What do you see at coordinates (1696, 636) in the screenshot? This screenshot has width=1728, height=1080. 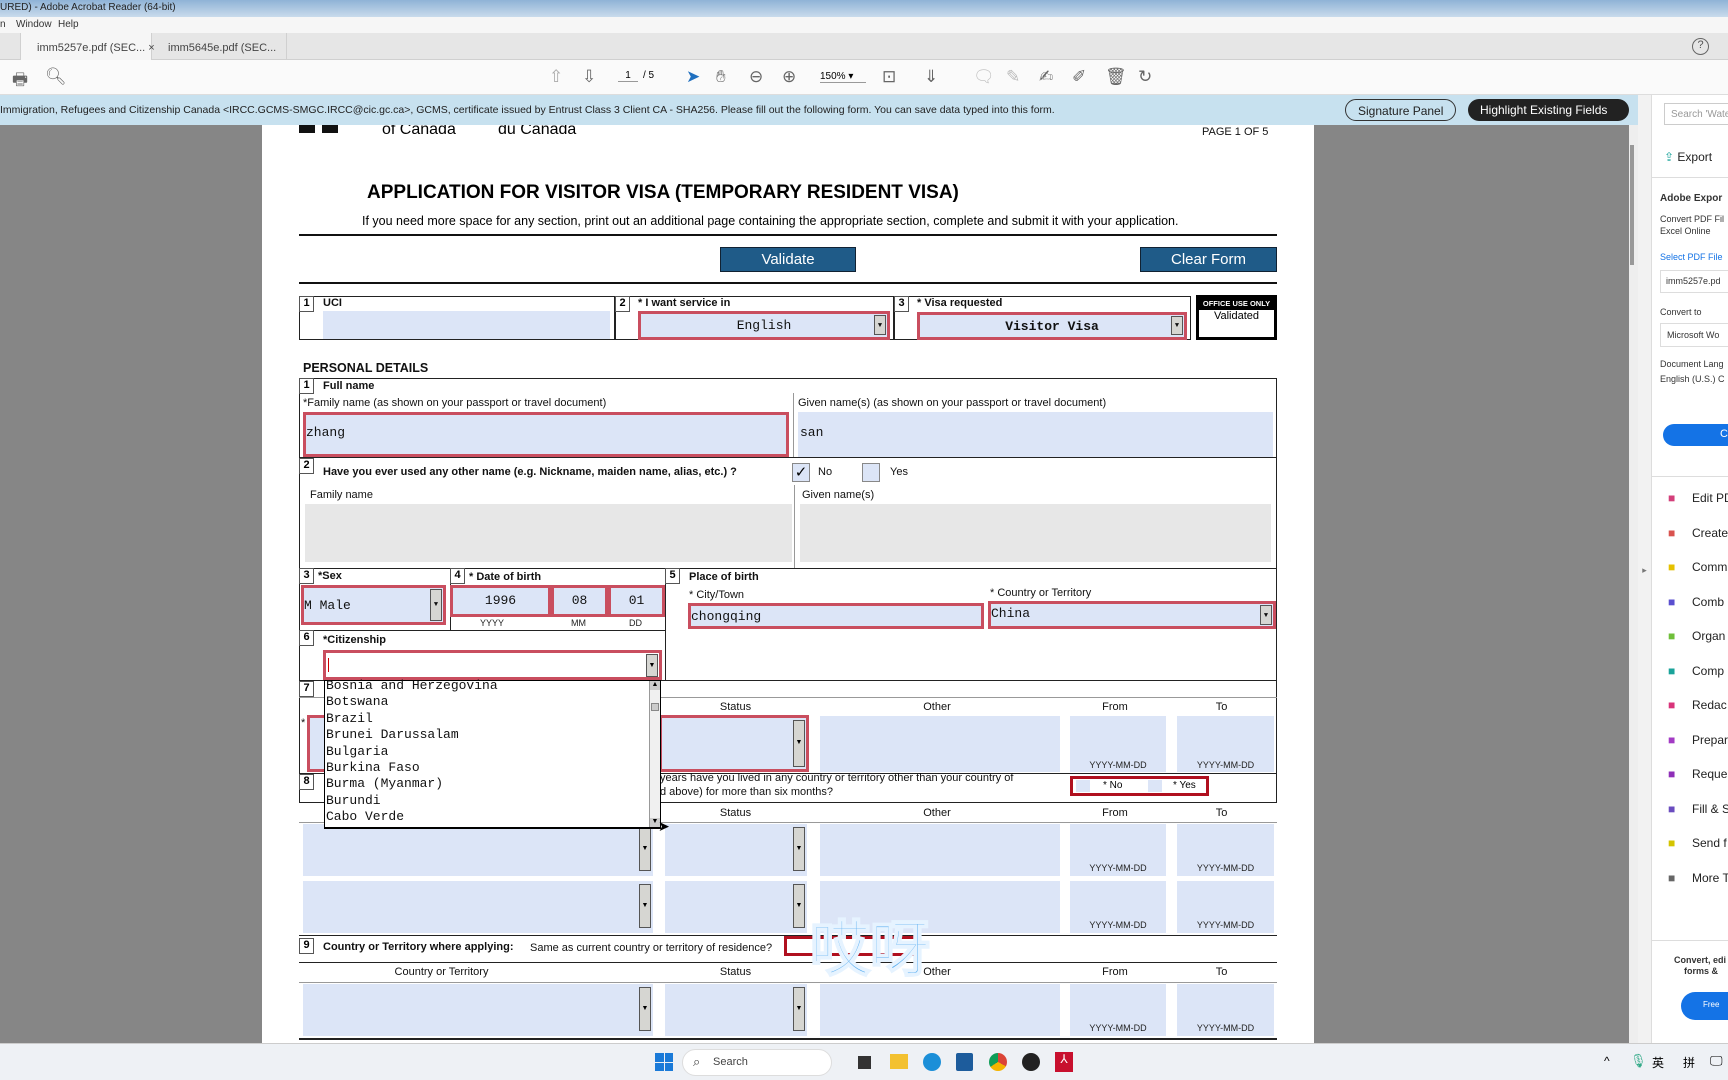 I see `tool-organize: ■ Organ` at bounding box center [1696, 636].